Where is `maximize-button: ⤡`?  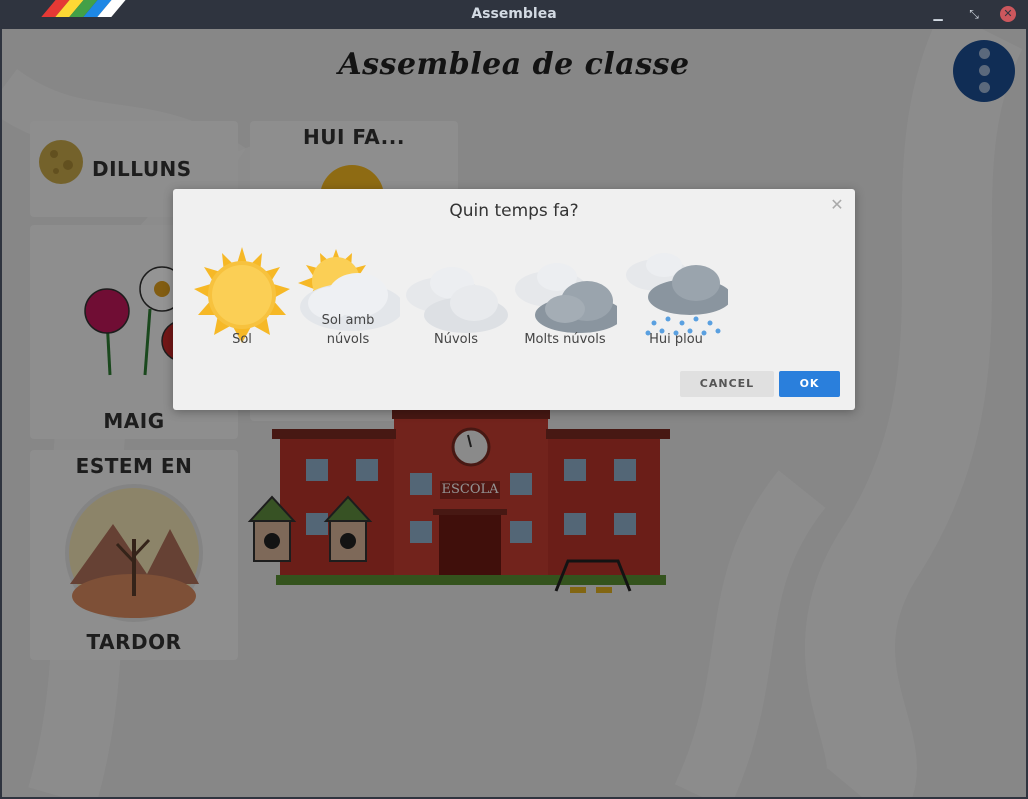
maximize-button: ⤡ is located at coordinates (974, 14).